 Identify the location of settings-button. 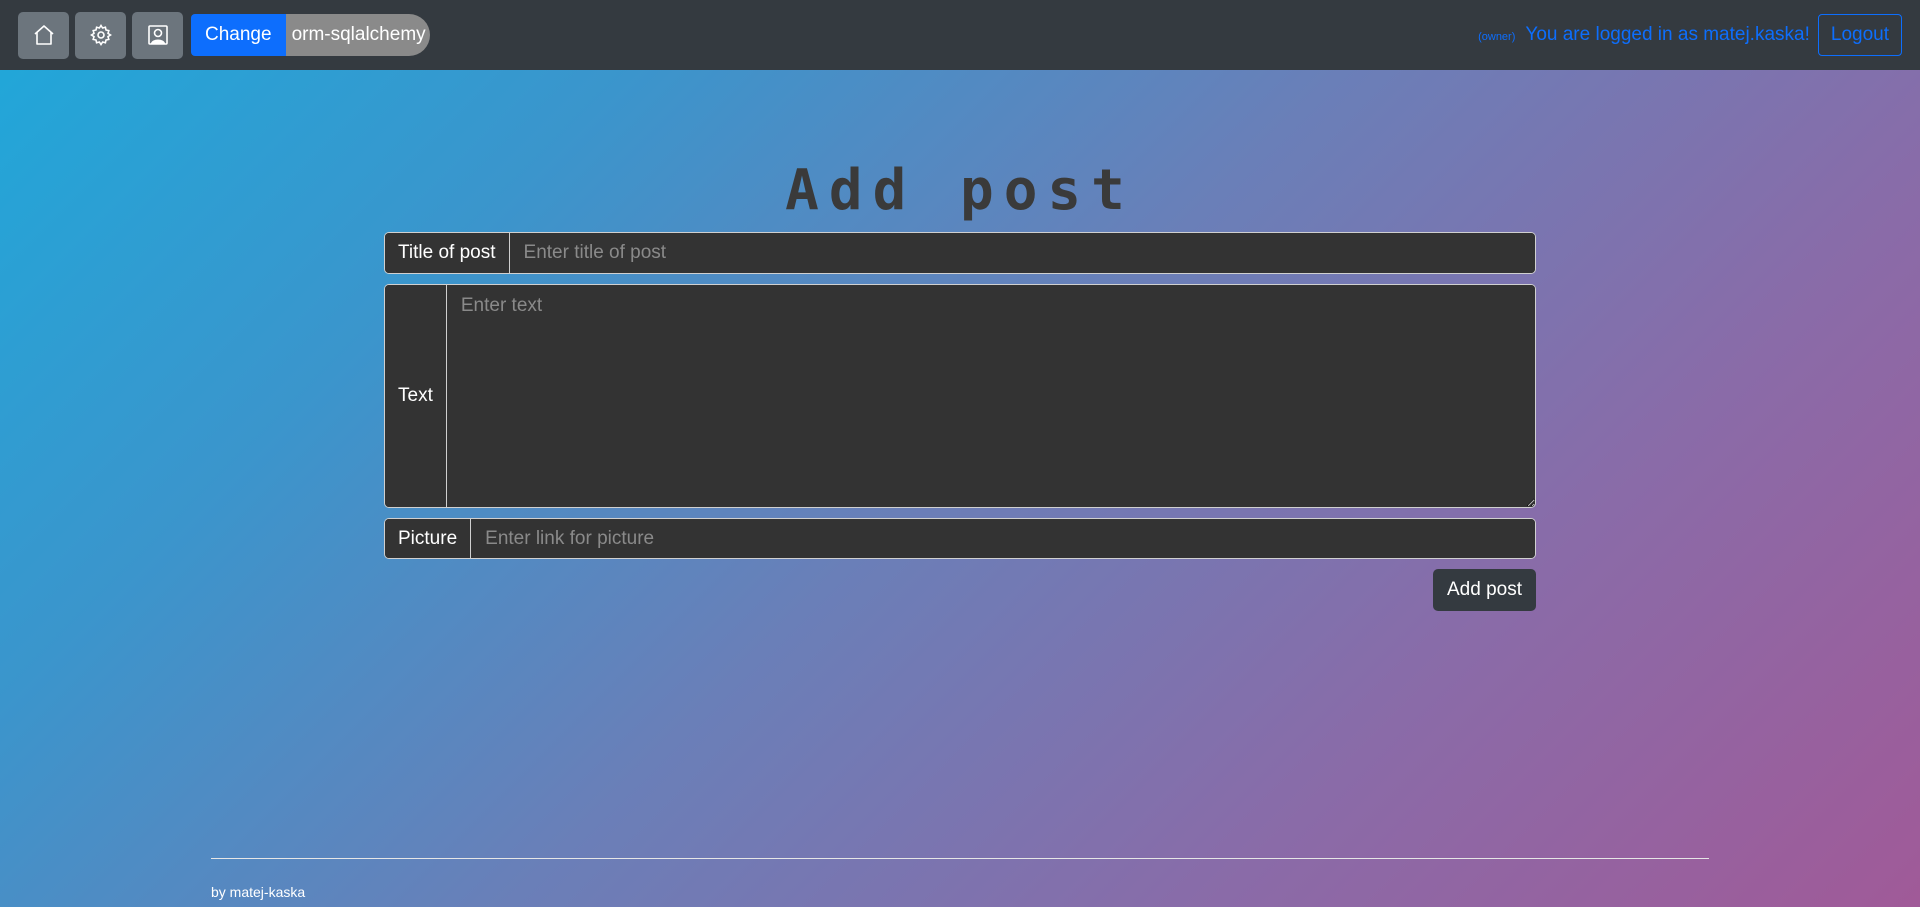
(100, 35).